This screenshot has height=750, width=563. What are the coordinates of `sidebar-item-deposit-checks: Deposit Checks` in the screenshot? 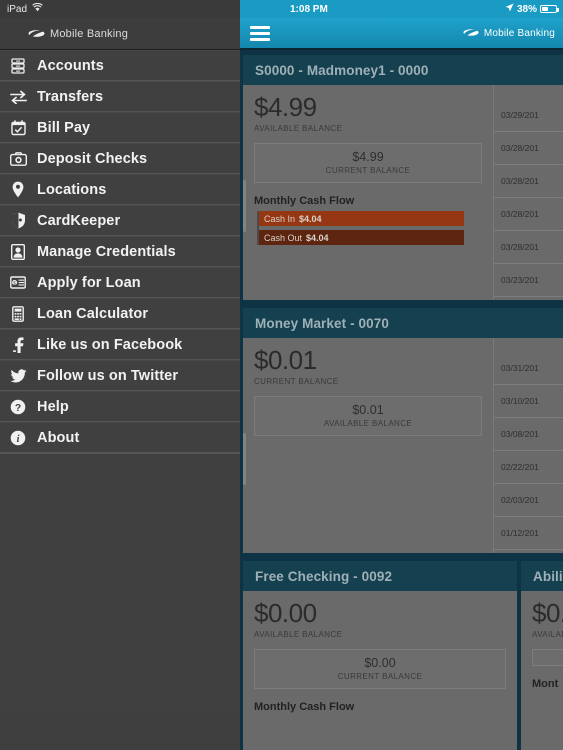 It's located at (120, 158).